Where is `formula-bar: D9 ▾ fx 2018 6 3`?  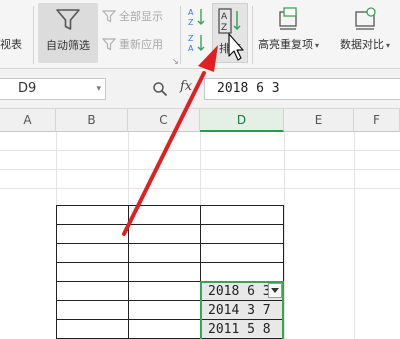
formula-bar: D9 ▾ fx 2018 6 3 is located at coordinates (200, 89).